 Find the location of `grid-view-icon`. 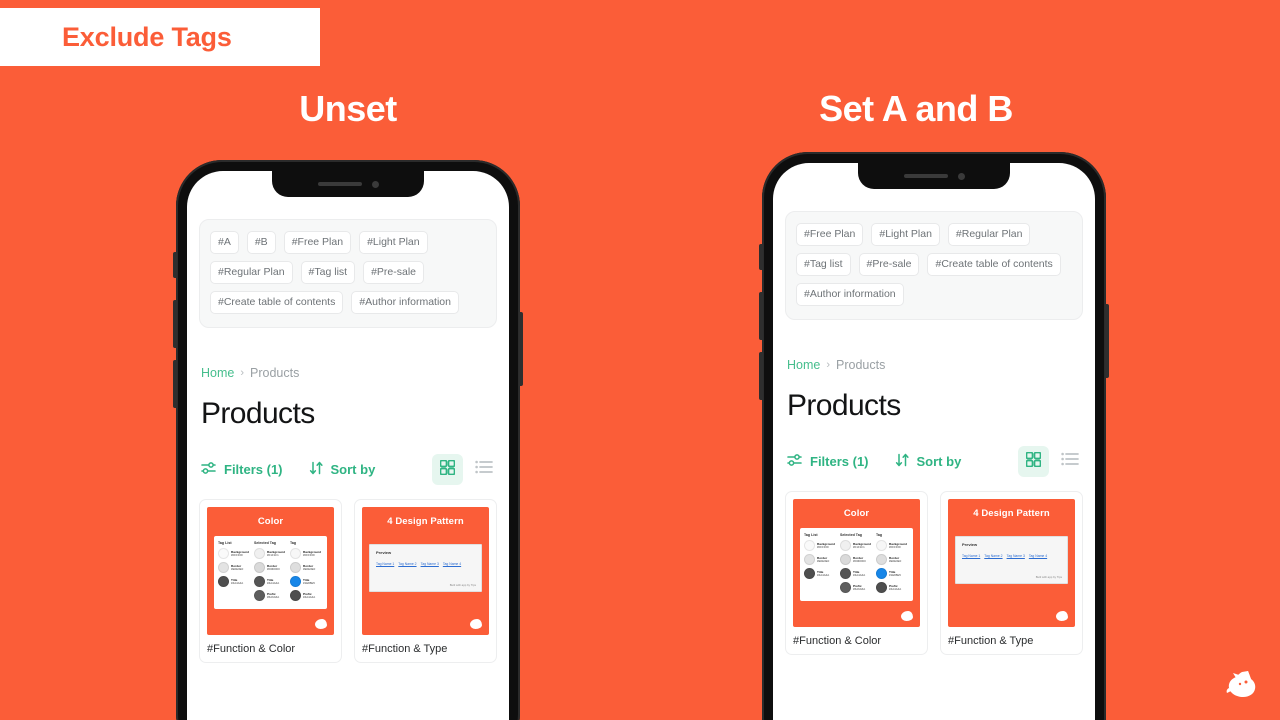

grid-view-icon is located at coordinates (447, 469).